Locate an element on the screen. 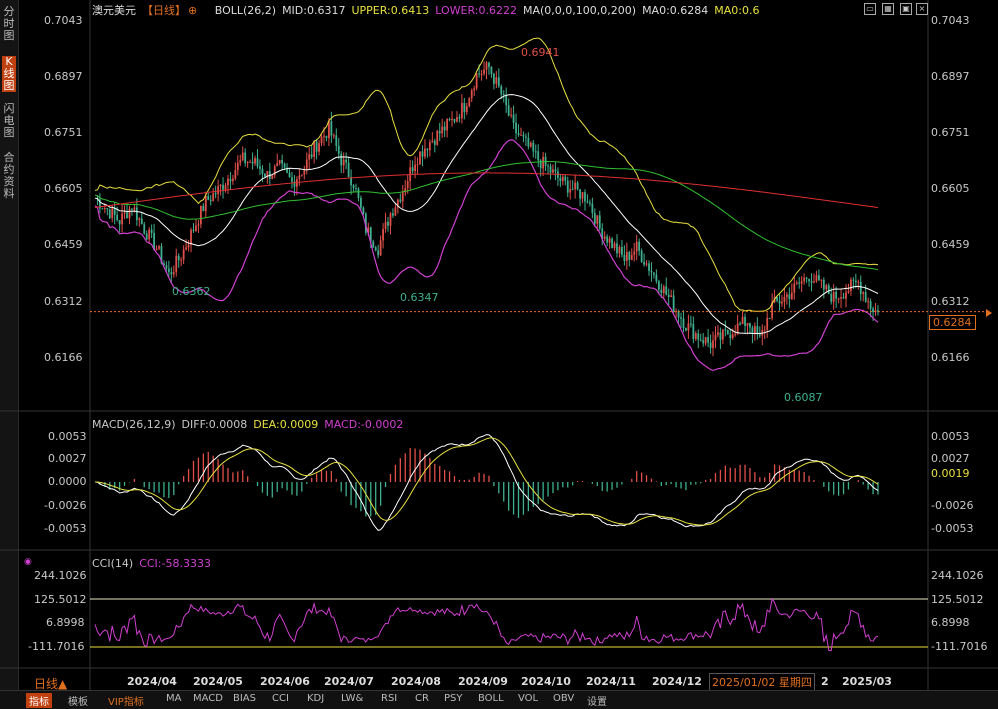 This screenshot has height=709, width=998. expand-icon: ▣ is located at coordinates (906, 9).